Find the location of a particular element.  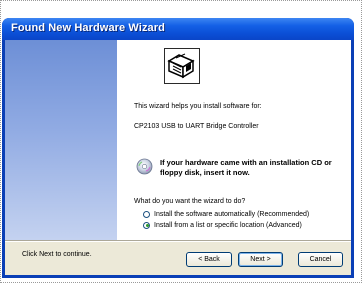

wizard-question: What do you want the wizard to do? is located at coordinates (190, 201).